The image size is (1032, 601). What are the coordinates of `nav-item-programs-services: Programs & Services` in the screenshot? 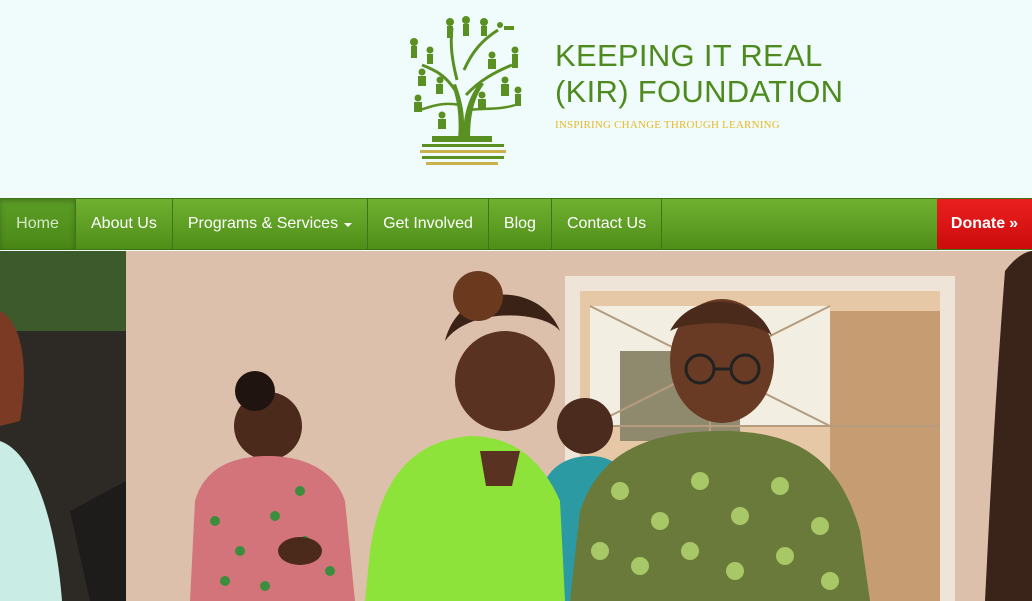 It's located at (271, 224).